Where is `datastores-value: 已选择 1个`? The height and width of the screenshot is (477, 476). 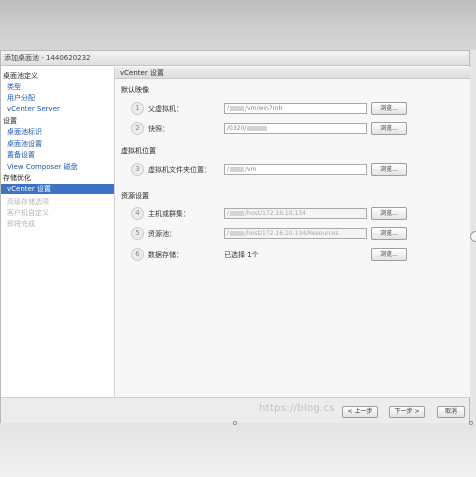
datastores-value: 已选择 1个 is located at coordinates (241, 255).